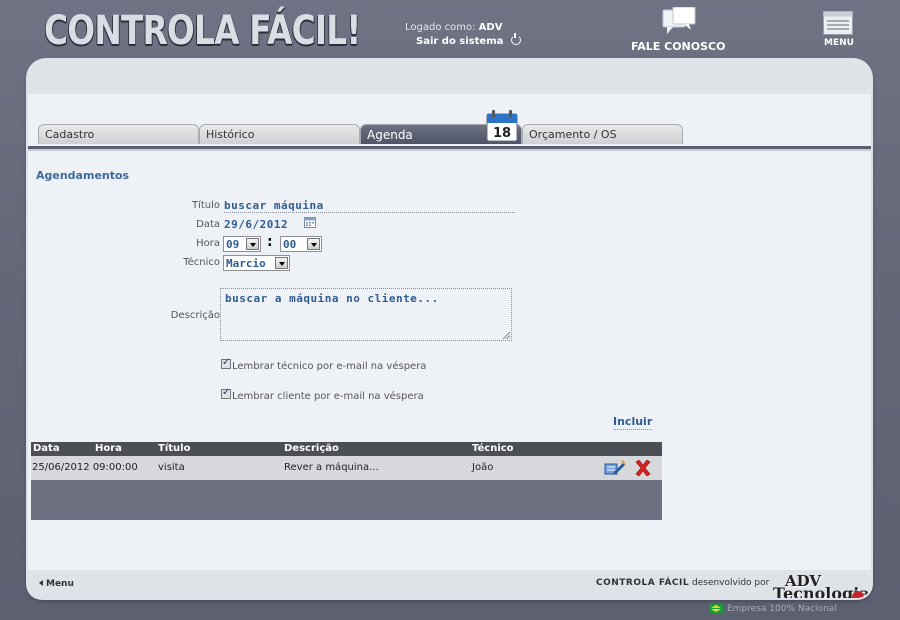 This screenshot has width=900, height=620. What do you see at coordinates (822, 584) in the screenshot?
I see `company-logo: ADV Tecnologia` at bounding box center [822, 584].